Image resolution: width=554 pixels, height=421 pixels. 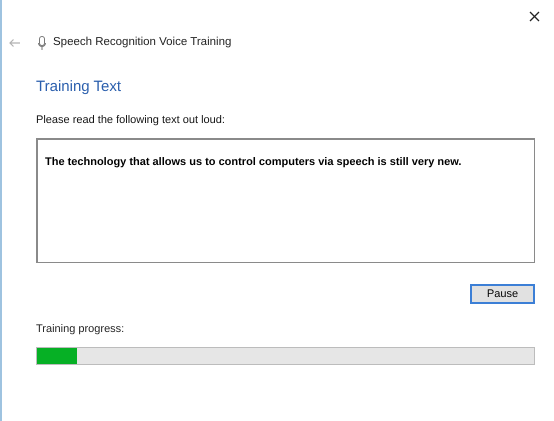 I want to click on pause-button: Pause, so click(x=502, y=294).